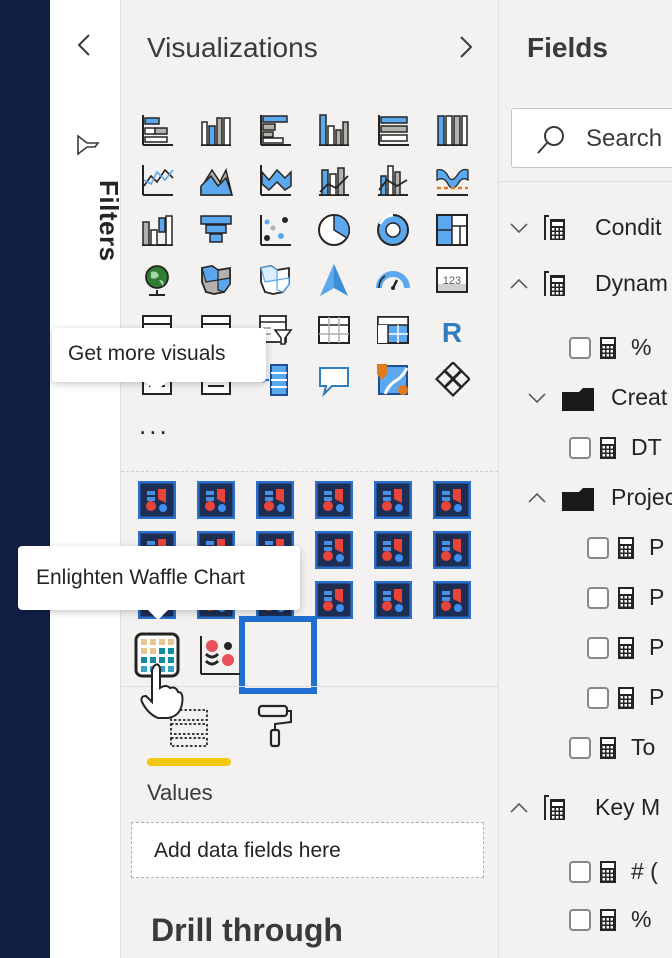 The width and height of the screenshot is (672, 958). I want to click on visual-clustered-column-chart, so click(334, 130).